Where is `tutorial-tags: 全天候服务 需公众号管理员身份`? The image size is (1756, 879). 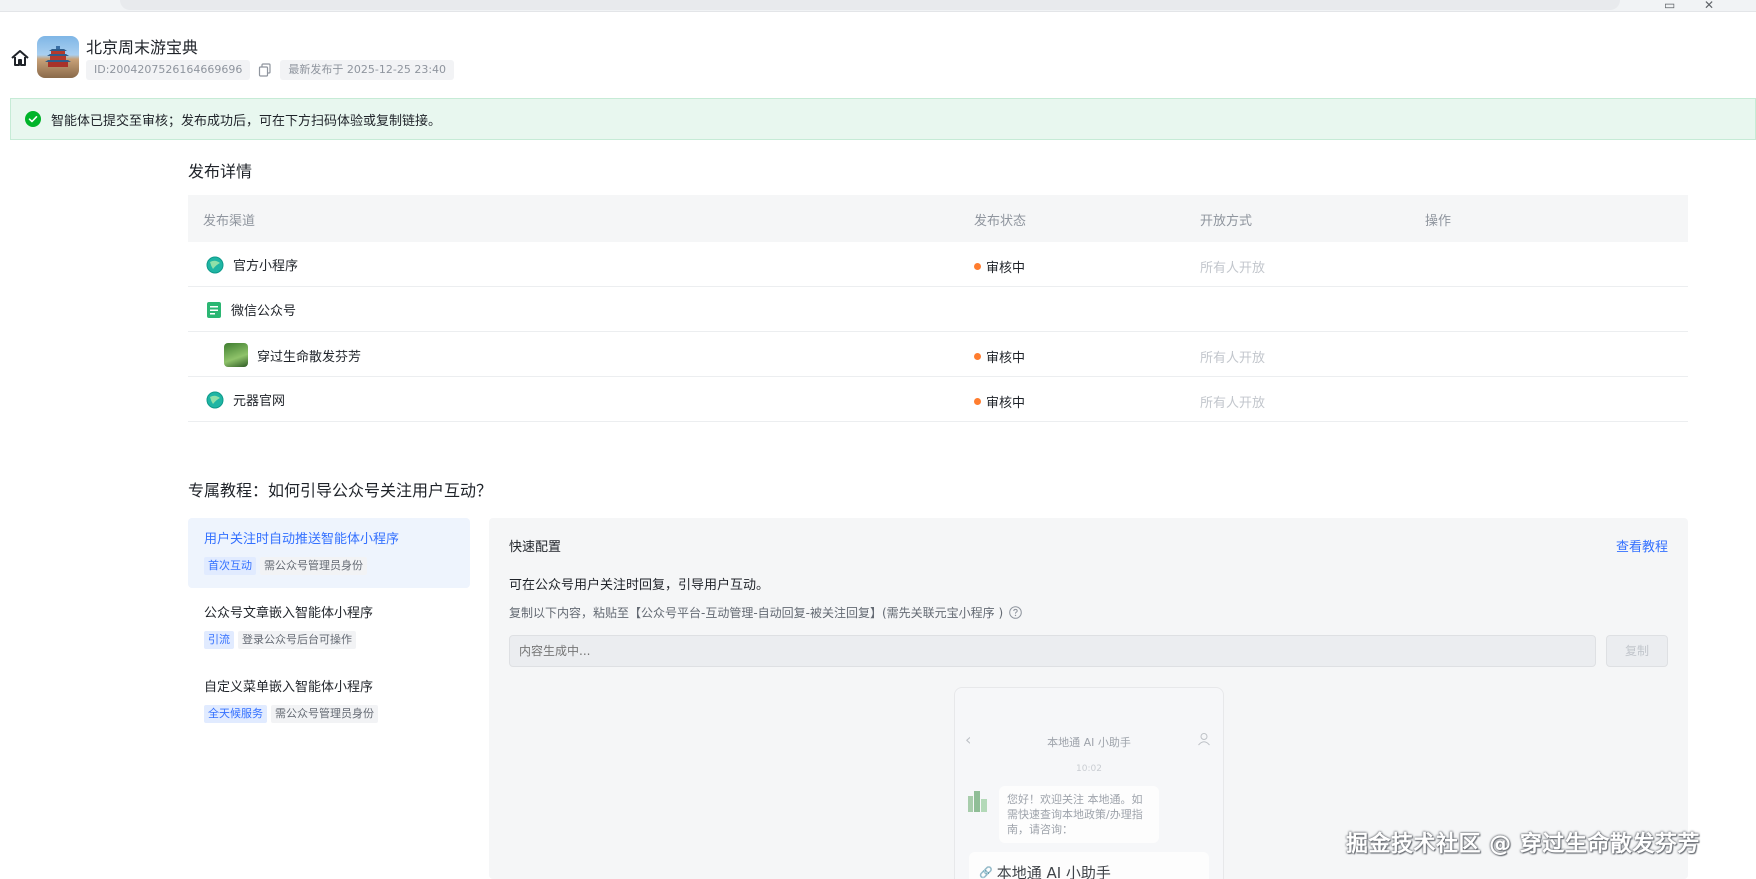 tutorial-tags: 全天候服务 需公众号管理员身份 is located at coordinates (329, 714).